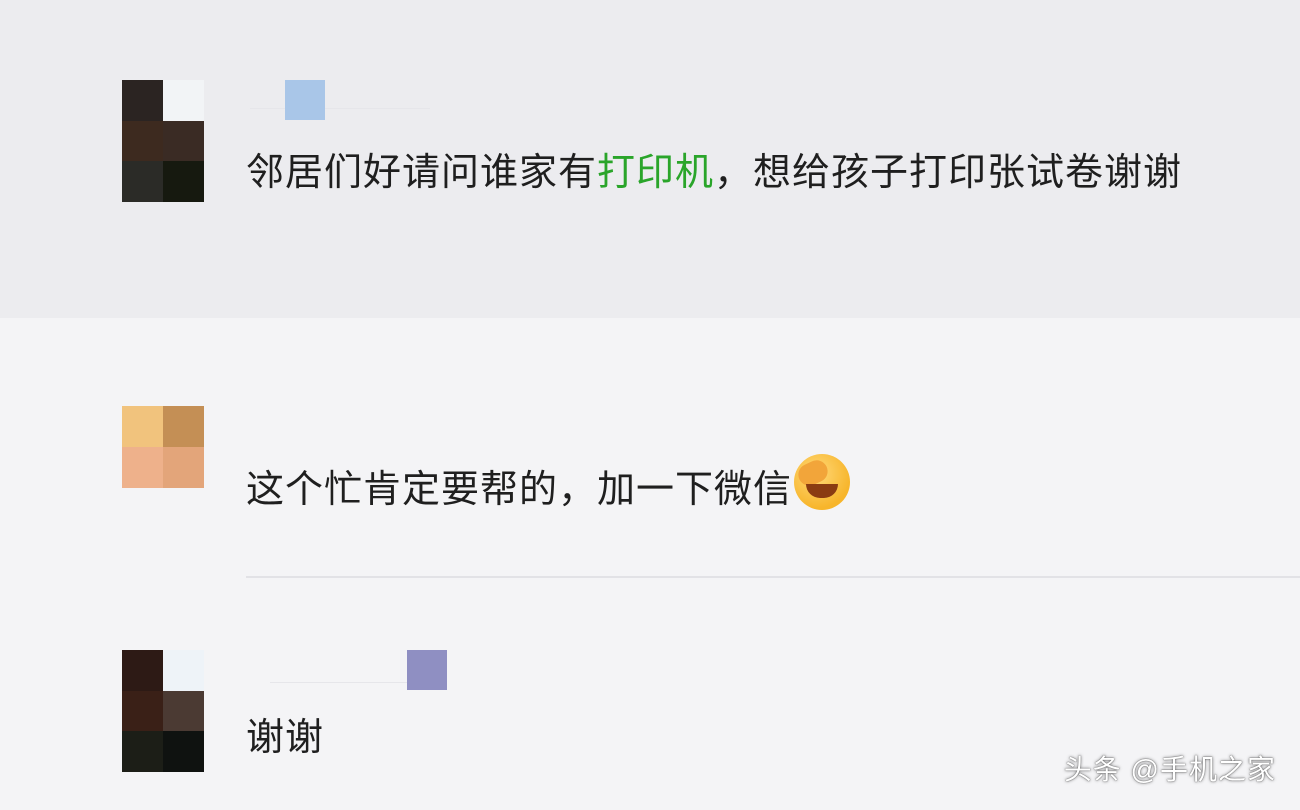  What do you see at coordinates (655, 172) in the screenshot?
I see `keyword-link: 打印机` at bounding box center [655, 172].